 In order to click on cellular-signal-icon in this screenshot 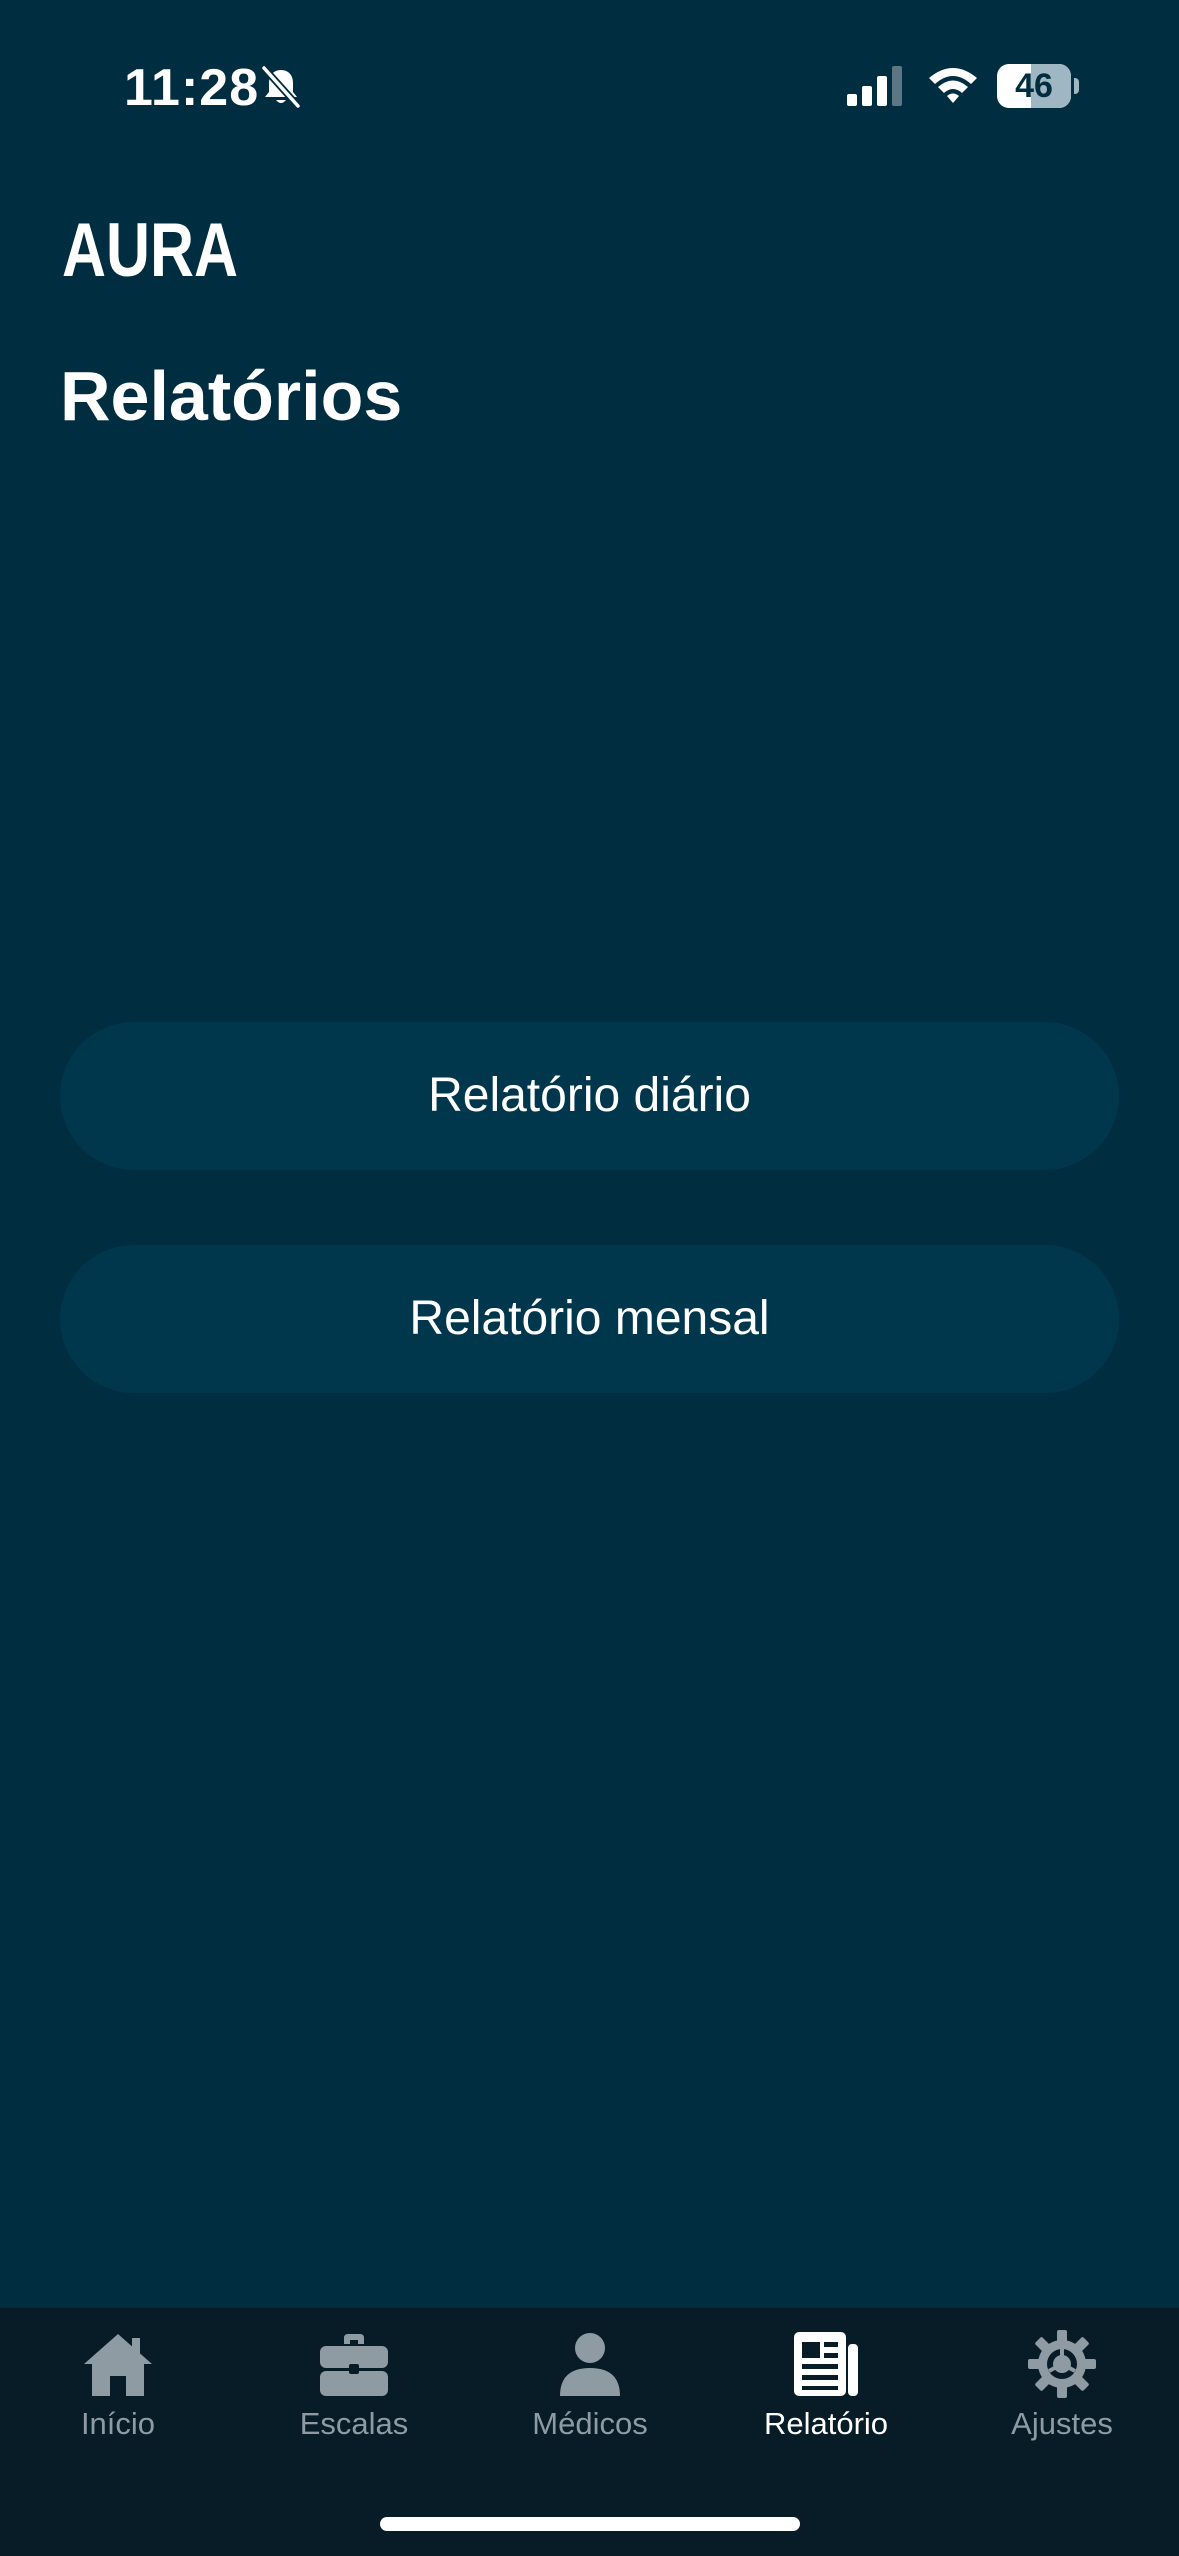, I will do `click(874, 86)`.